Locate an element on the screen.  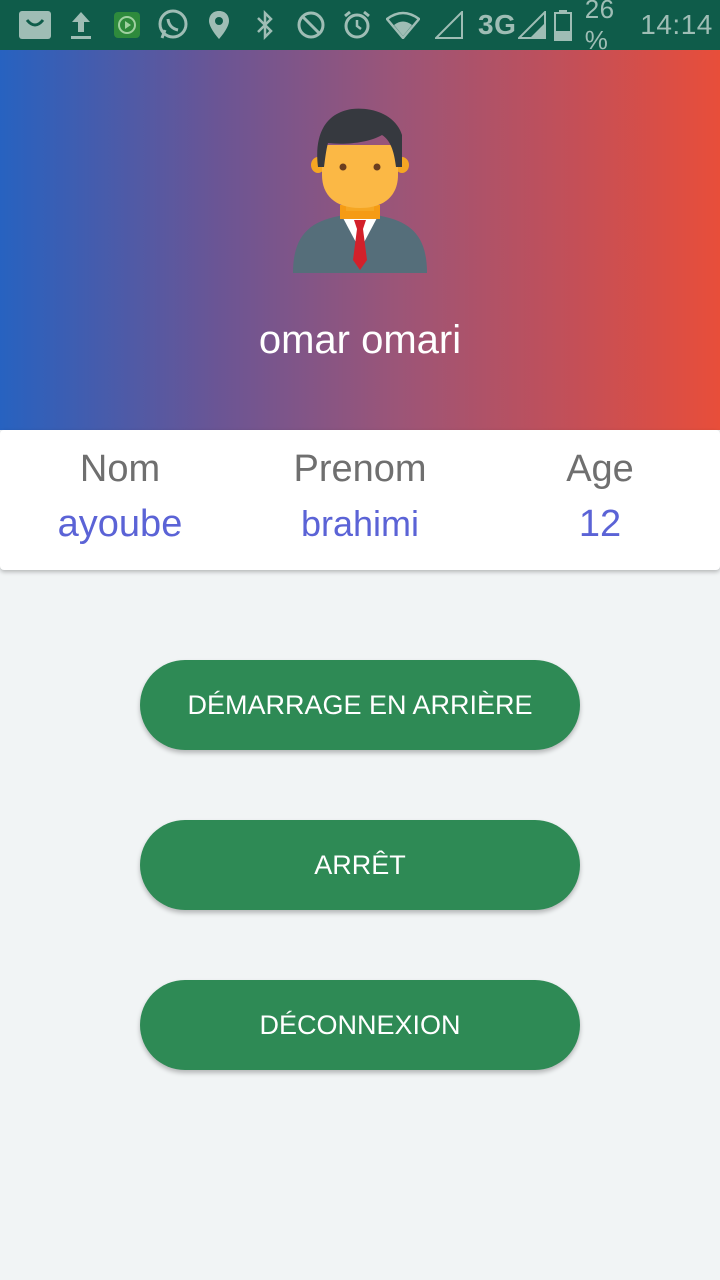
businessman-avatar-icon is located at coordinates (360, 190).